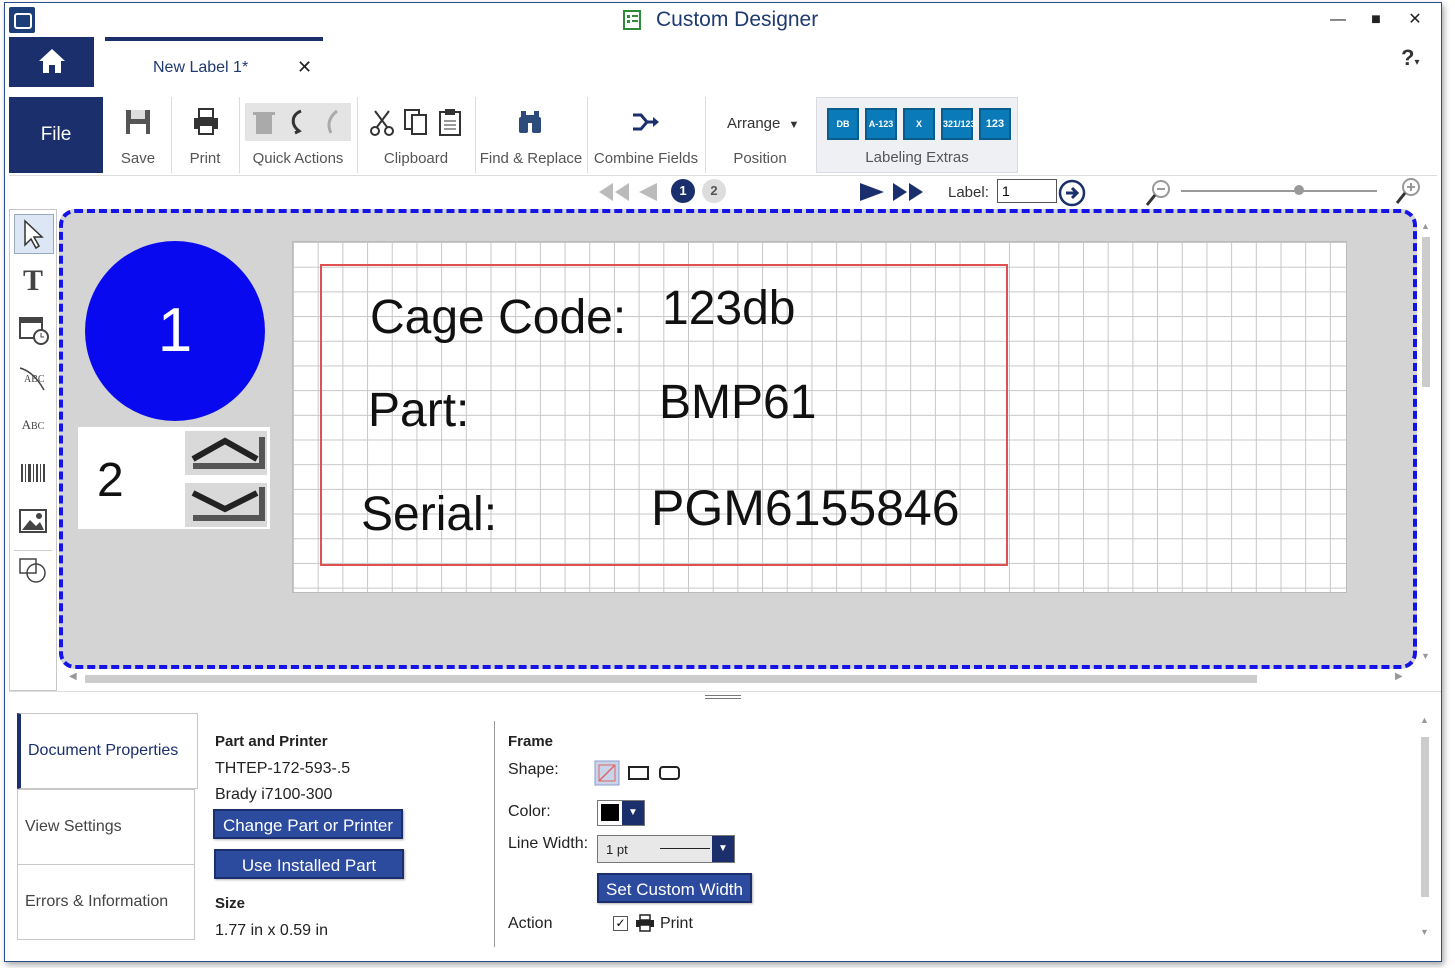 This screenshot has width=1455, height=968. What do you see at coordinates (429, 514) in the screenshot?
I see `serial-label: Serial:` at bounding box center [429, 514].